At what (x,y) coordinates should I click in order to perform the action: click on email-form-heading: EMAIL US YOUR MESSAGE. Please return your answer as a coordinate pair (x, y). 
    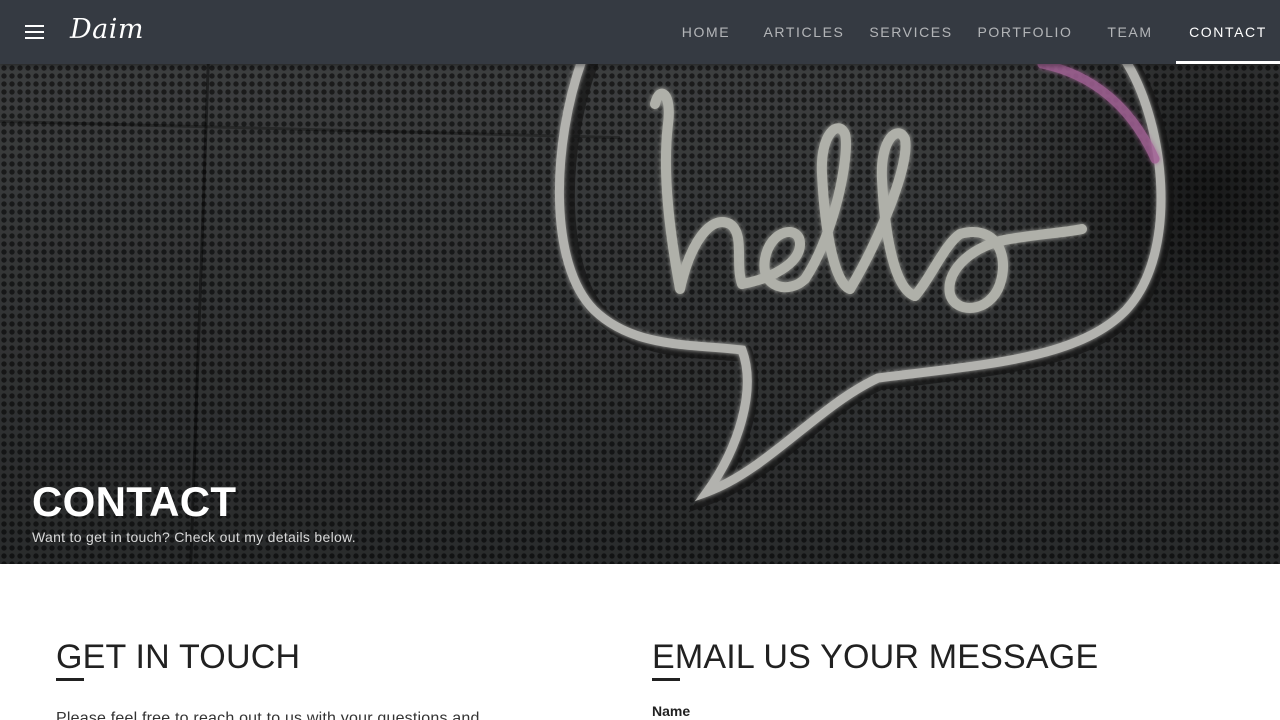
    Looking at the image, I should click on (875, 657).